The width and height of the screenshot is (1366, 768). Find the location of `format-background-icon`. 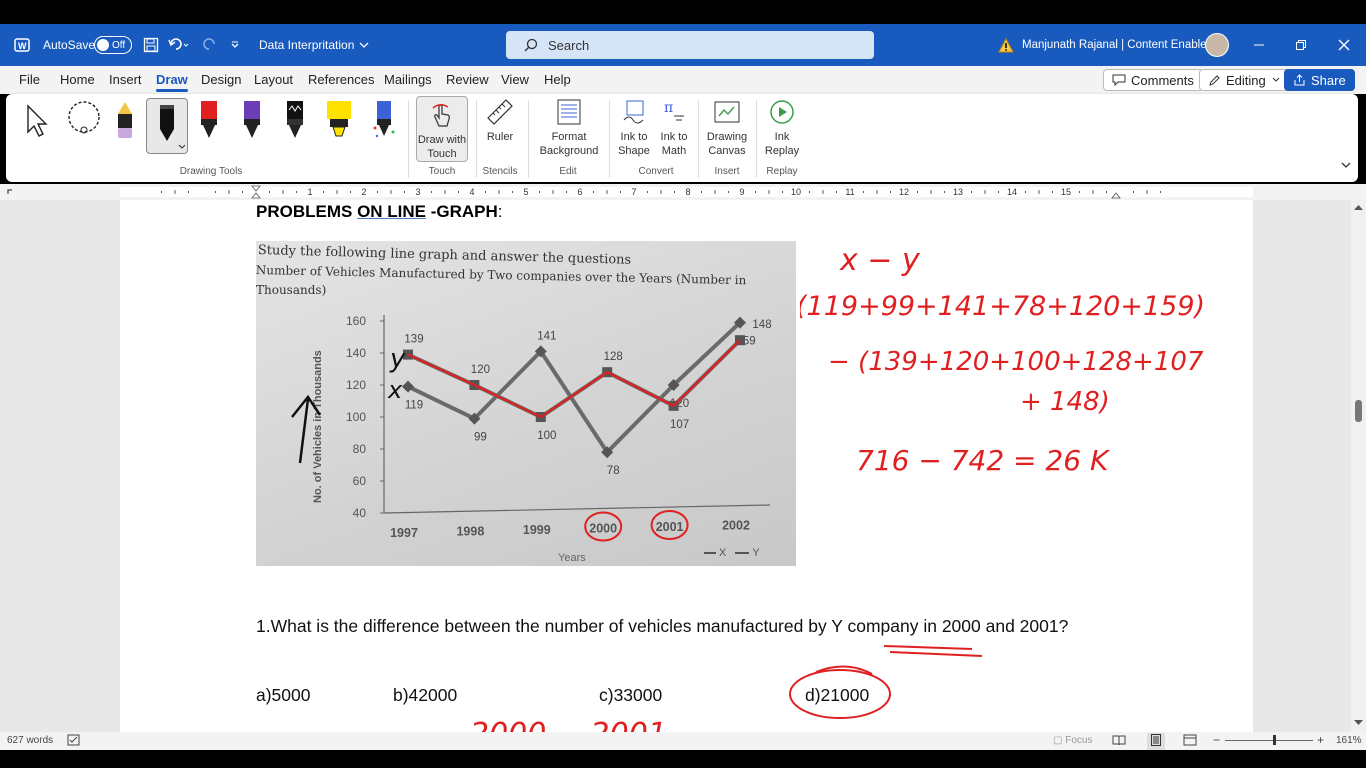

format-background-icon is located at coordinates (569, 112).